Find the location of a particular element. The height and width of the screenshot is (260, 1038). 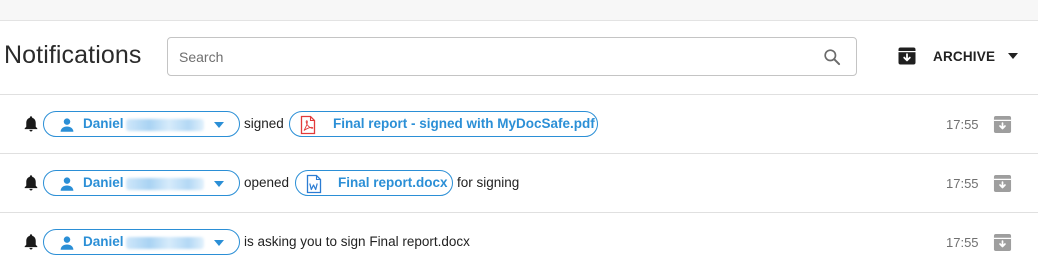

action-text: is asking you to sign Final report.docx is located at coordinates (357, 241).